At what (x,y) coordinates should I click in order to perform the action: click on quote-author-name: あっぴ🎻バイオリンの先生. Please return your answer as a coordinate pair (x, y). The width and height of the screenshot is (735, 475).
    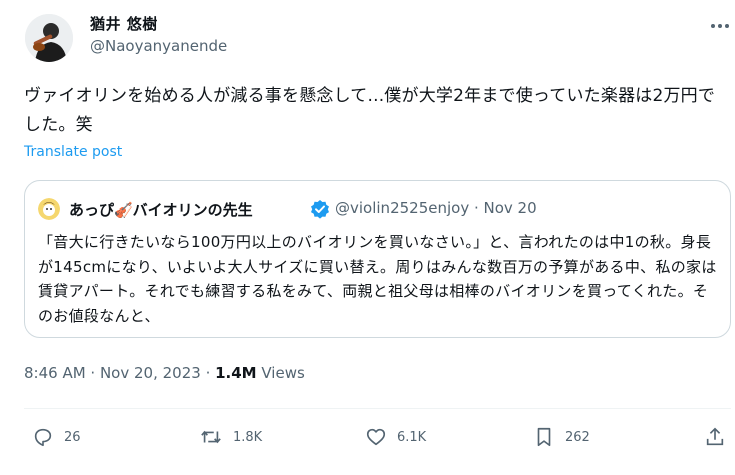
    Looking at the image, I should click on (161, 210).